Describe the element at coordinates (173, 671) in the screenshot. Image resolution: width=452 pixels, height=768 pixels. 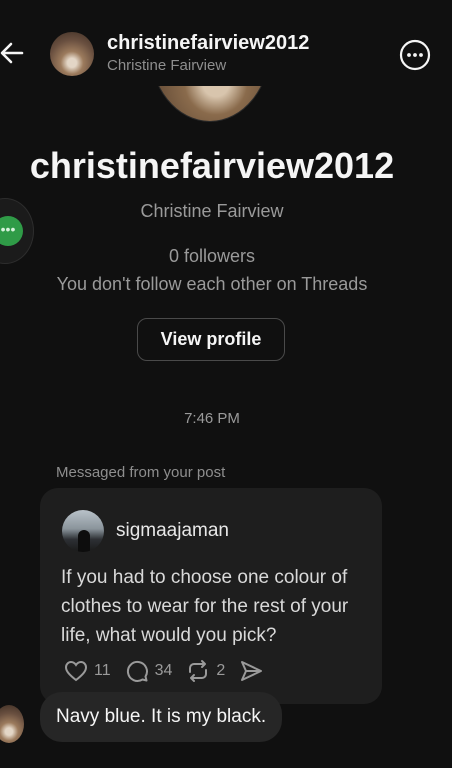
I see `post-actions: 11 34 2` at that location.